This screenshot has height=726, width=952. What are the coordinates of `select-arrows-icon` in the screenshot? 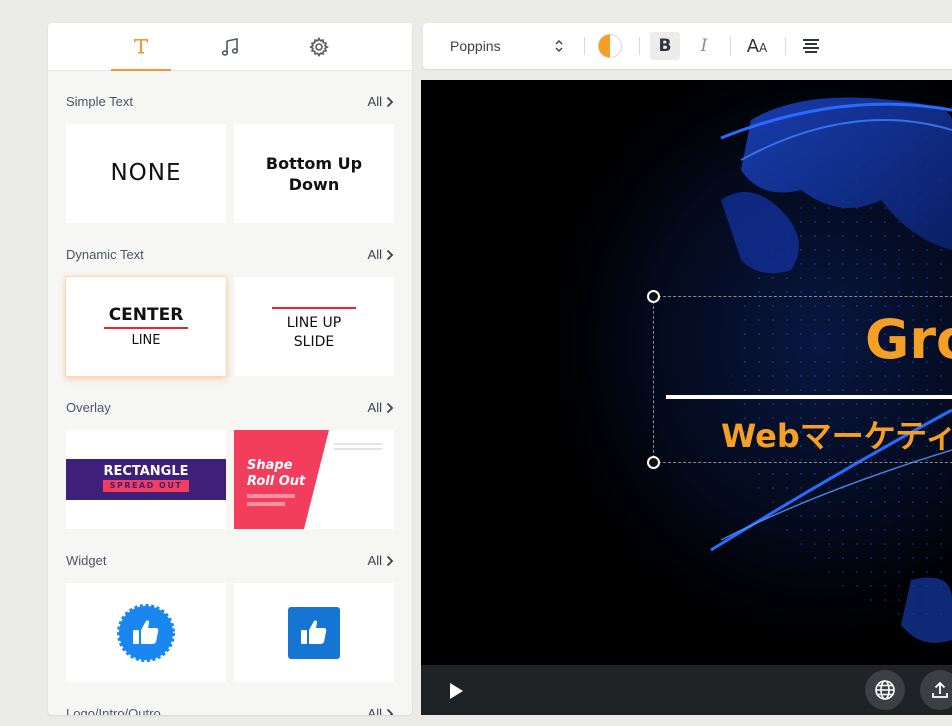 It's located at (559, 46).